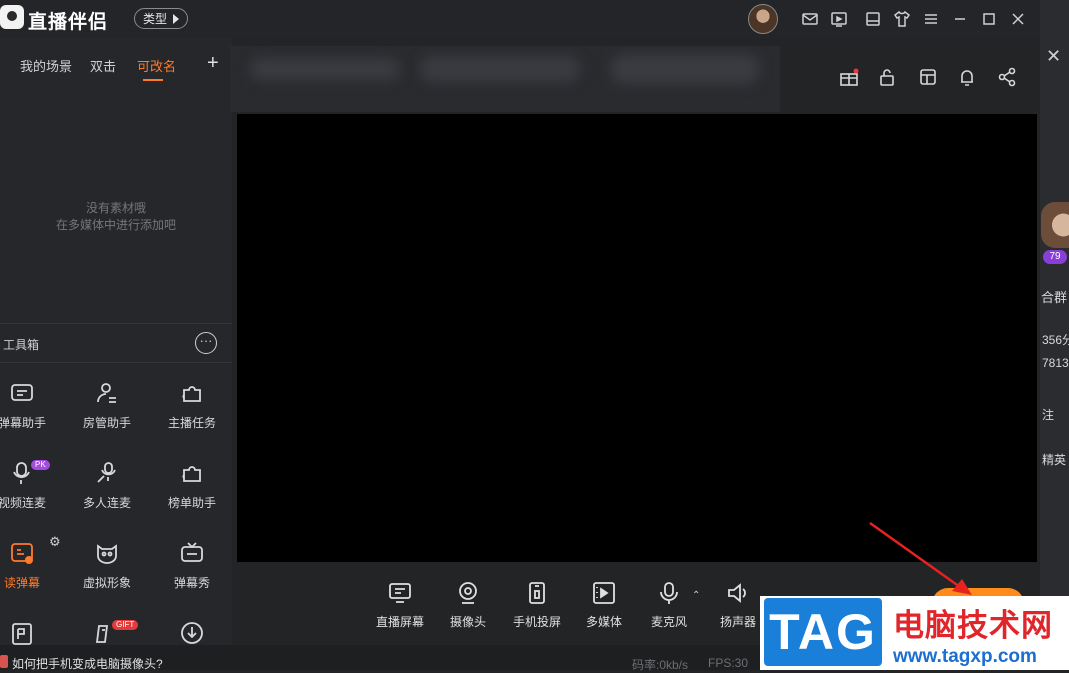 The height and width of the screenshot is (673, 1069). What do you see at coordinates (960, 19) in the screenshot?
I see `minimize-icon` at bounding box center [960, 19].